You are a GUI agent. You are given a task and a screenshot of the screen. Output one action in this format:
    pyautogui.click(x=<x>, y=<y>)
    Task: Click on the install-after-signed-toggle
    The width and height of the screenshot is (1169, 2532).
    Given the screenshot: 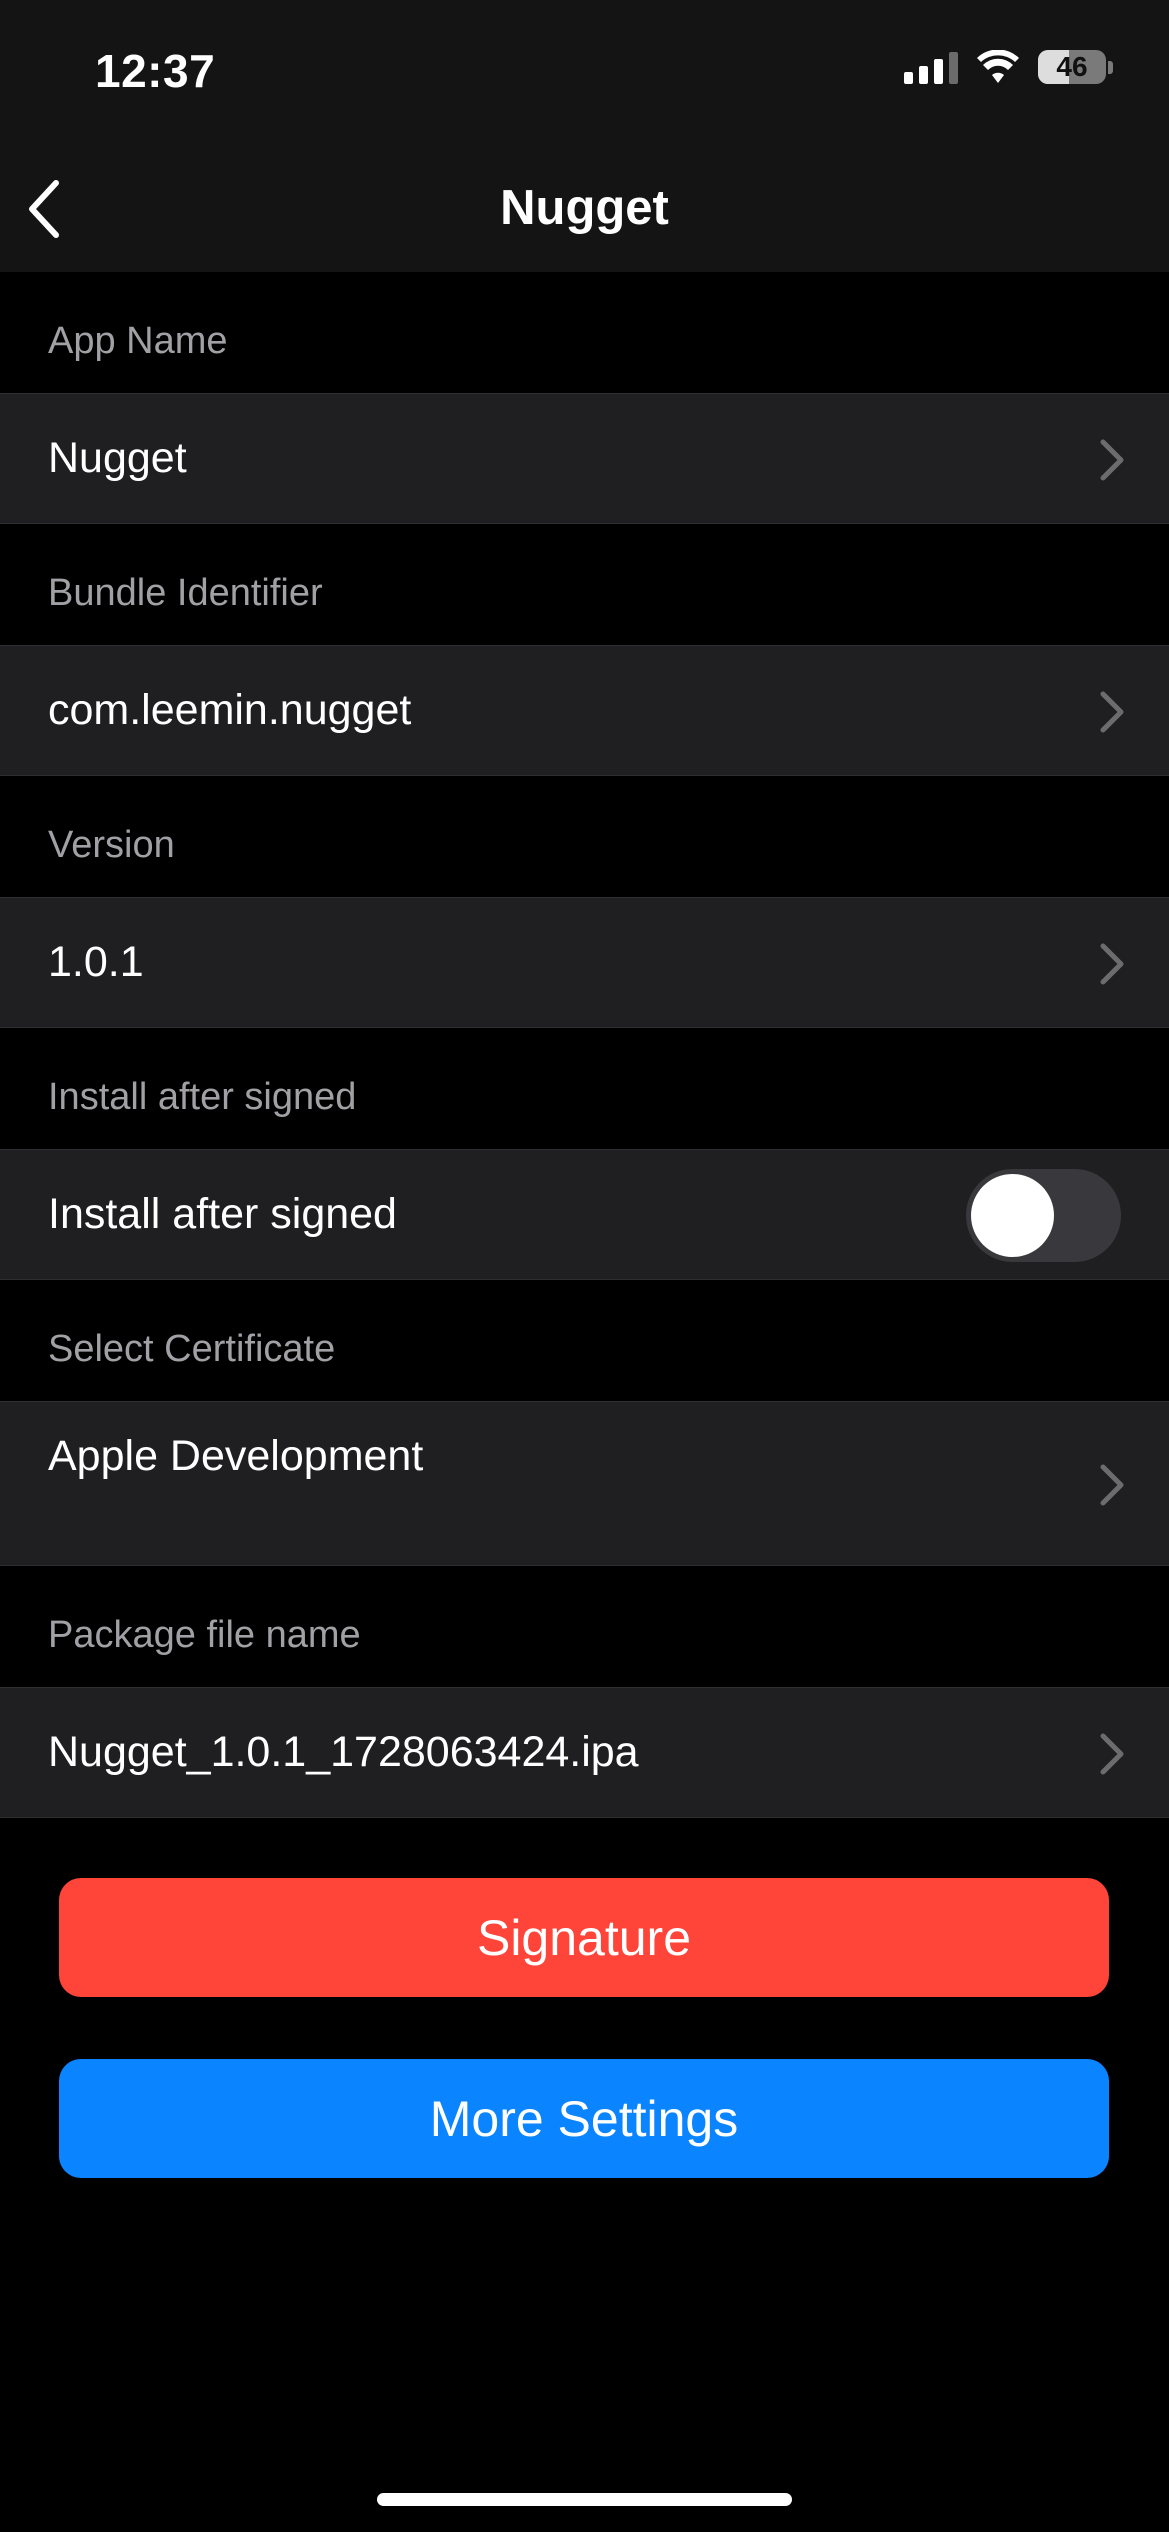 What is the action you would take?
    pyautogui.click(x=1043, y=1215)
    